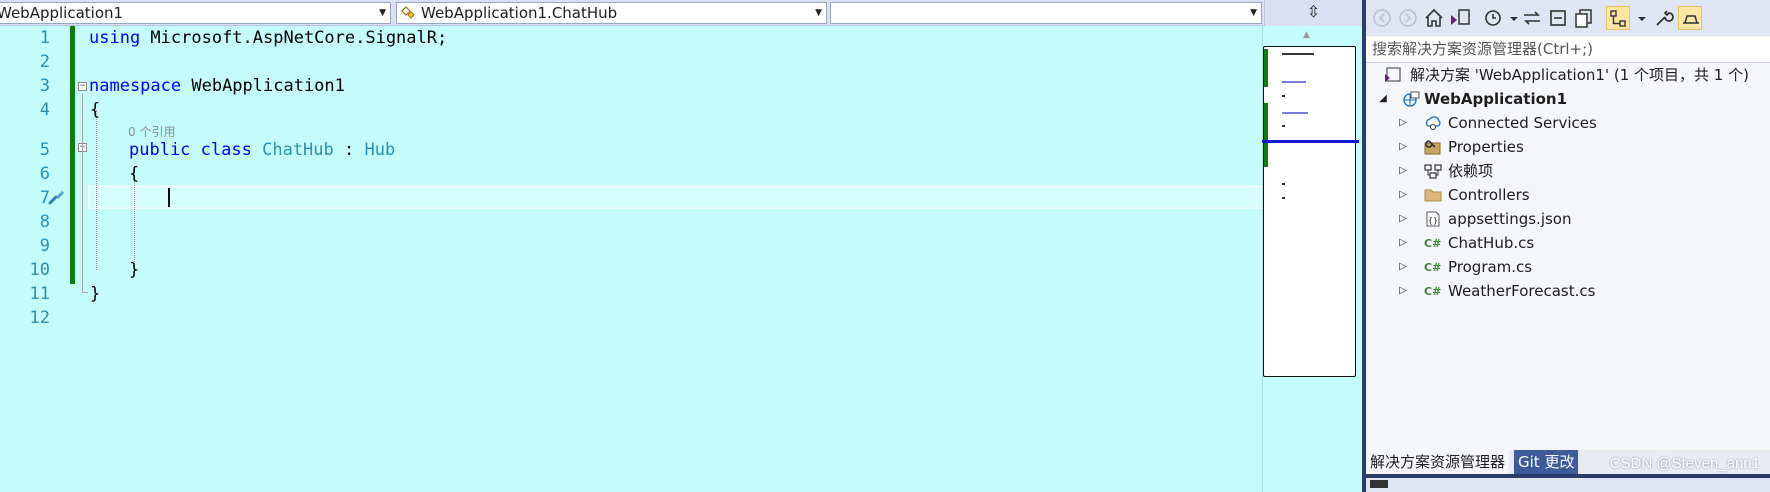 This screenshot has height=492, width=1770. Describe the element at coordinates (1496, 99) in the screenshot. I see `tree-item-label: WebApplication1` at that location.